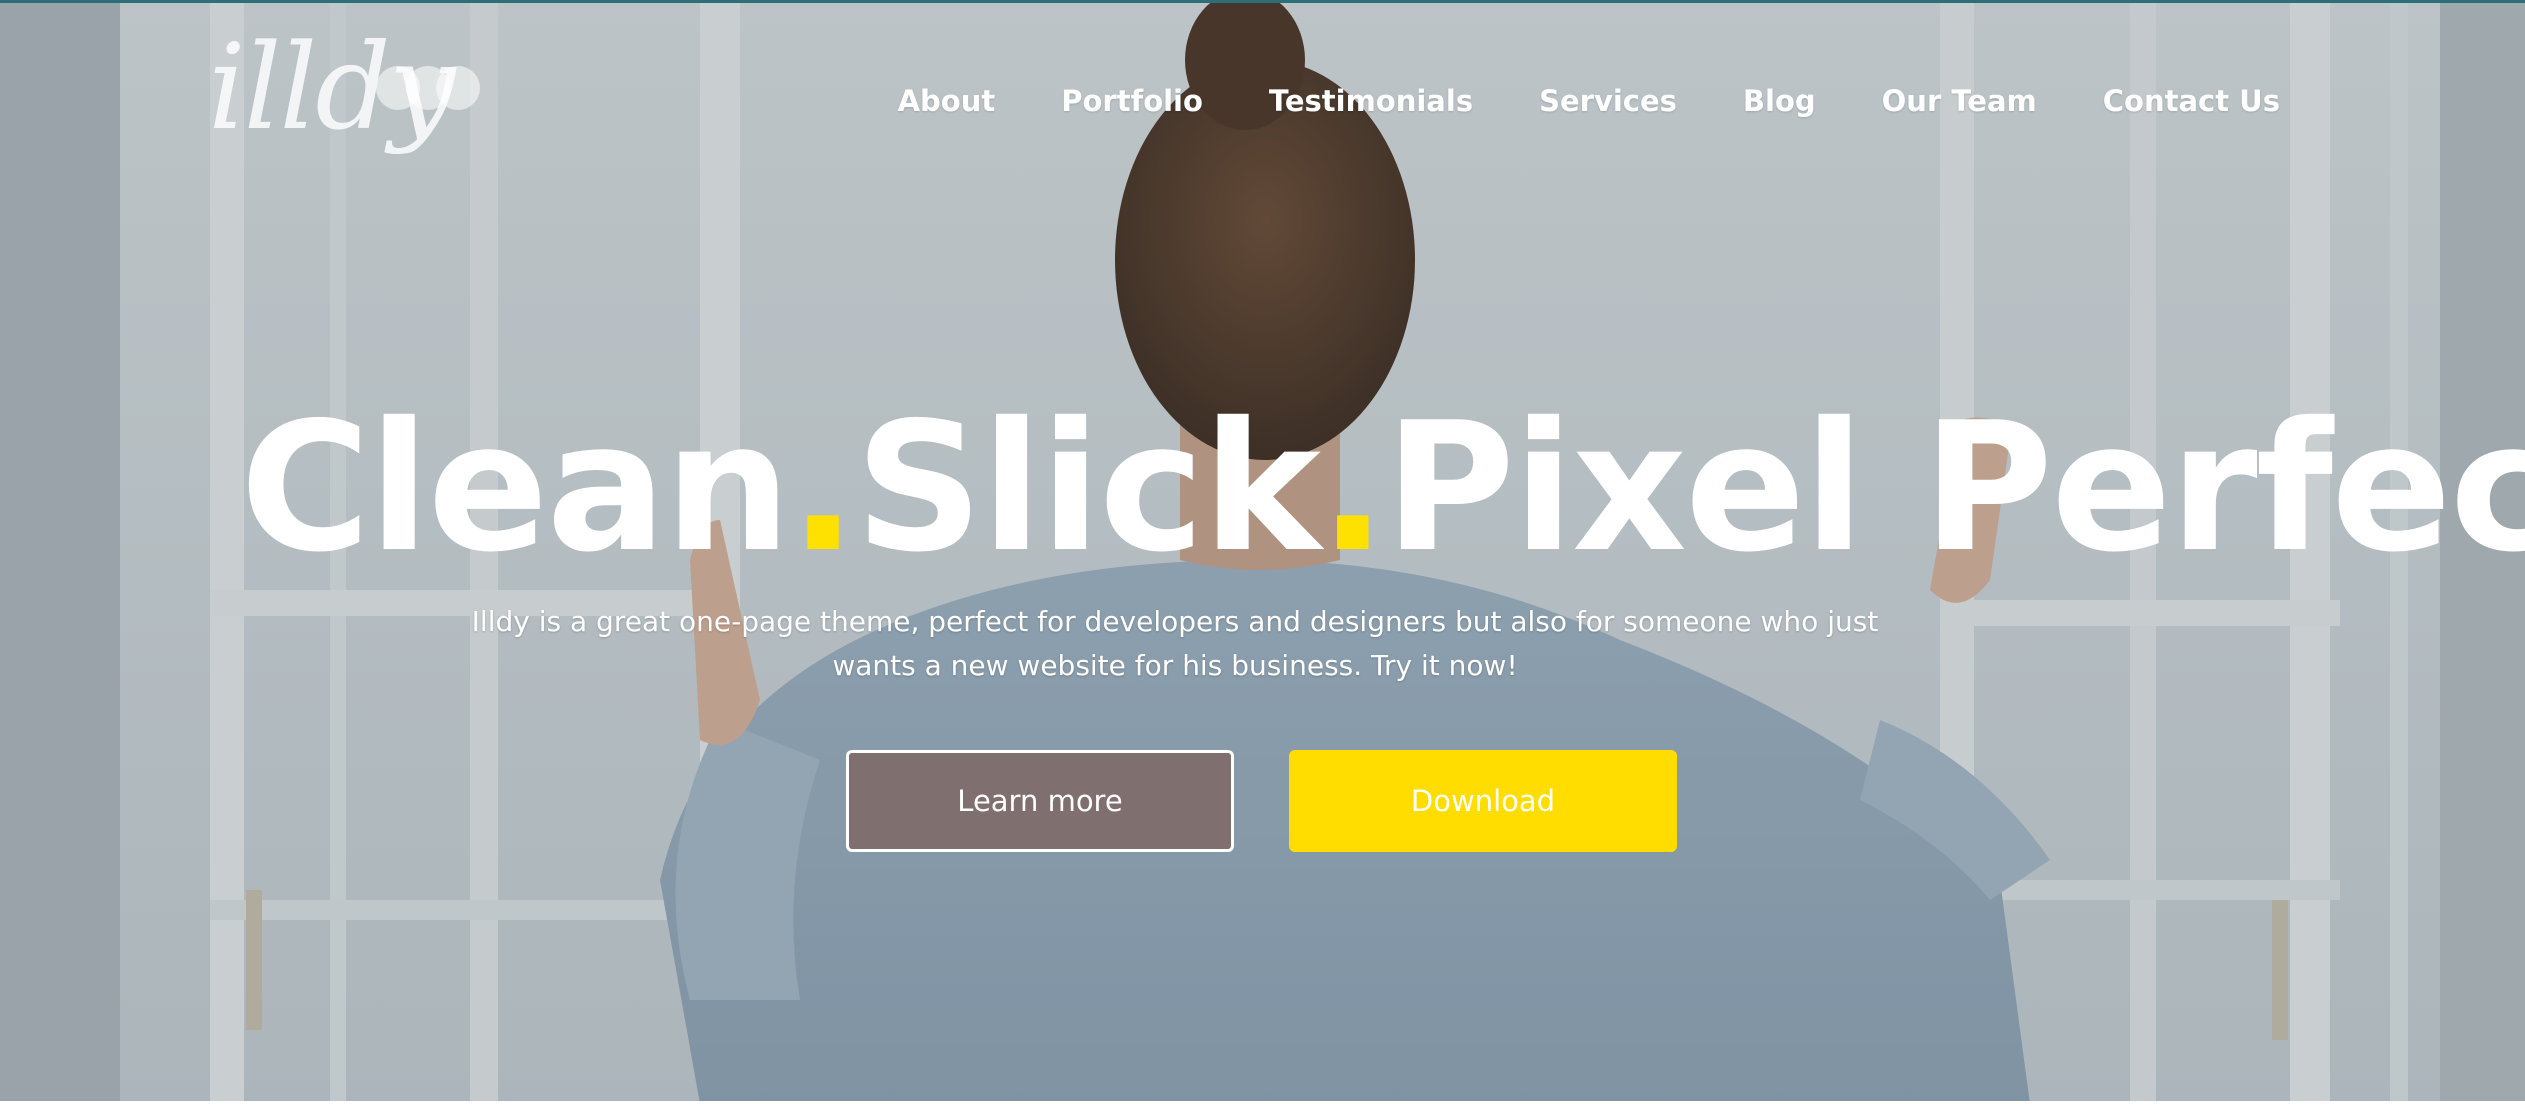 This screenshot has height=1104, width=2525. I want to click on nav-item-blog: Blog, so click(1779, 101).